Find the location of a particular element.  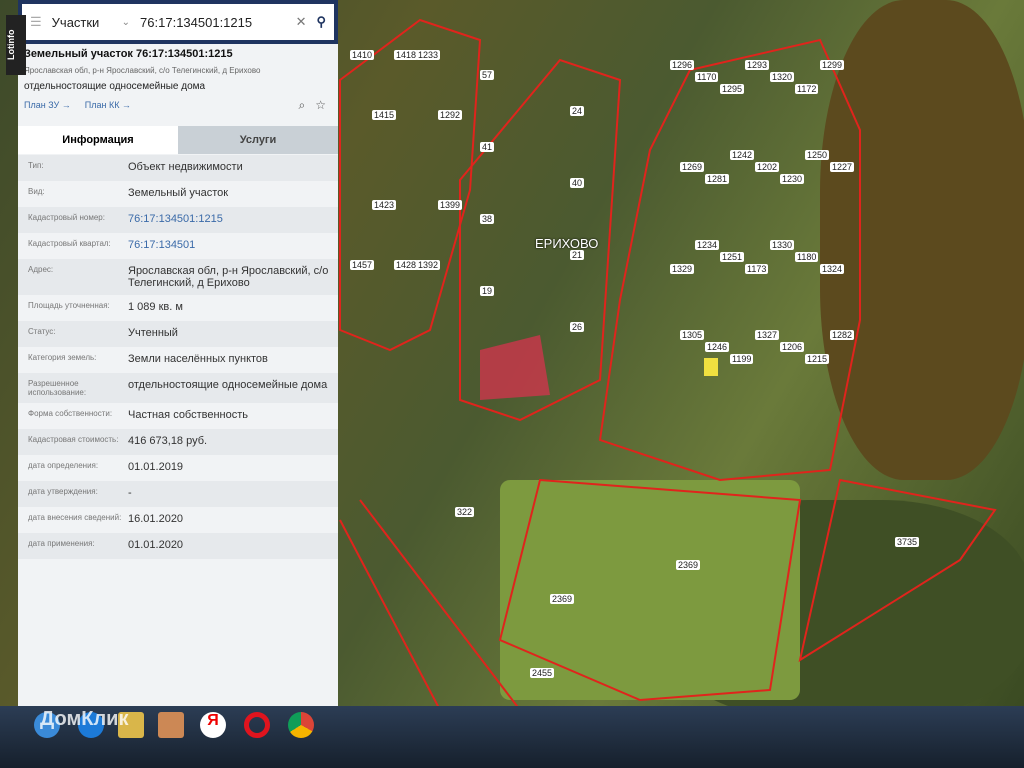

info-value: Земельный участок is located at coordinates (178, 193).